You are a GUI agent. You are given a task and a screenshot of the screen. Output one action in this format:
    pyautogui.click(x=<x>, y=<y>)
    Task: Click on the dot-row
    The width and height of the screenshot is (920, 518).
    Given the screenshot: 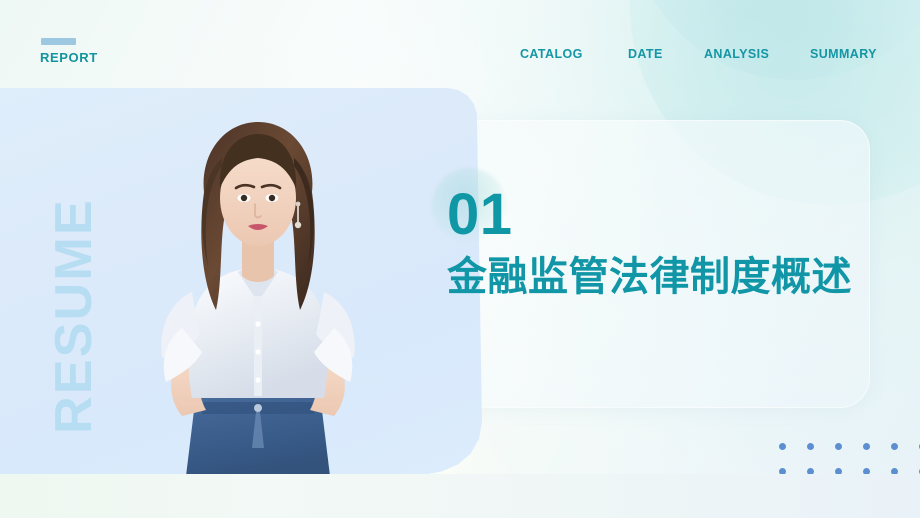 What is the action you would take?
    pyautogui.click(x=849, y=446)
    